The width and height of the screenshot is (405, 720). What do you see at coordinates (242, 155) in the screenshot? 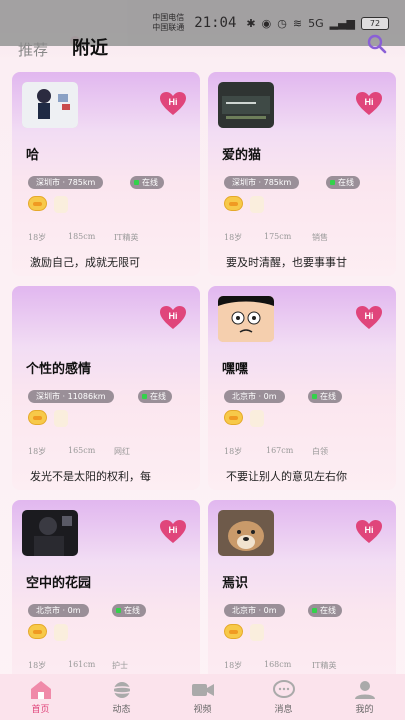
I see `user-name: 爱的猫` at bounding box center [242, 155].